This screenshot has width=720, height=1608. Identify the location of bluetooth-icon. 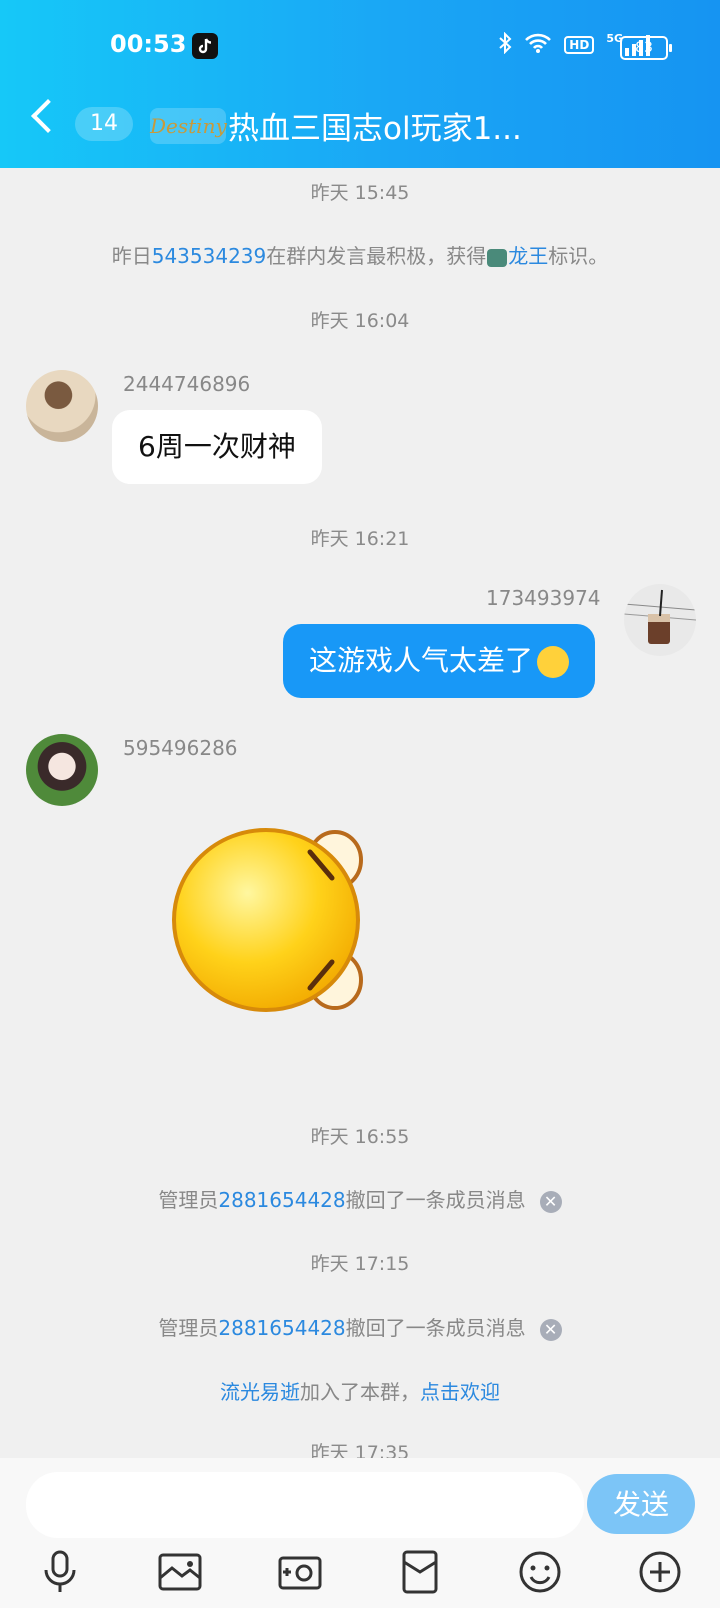
(505, 44).